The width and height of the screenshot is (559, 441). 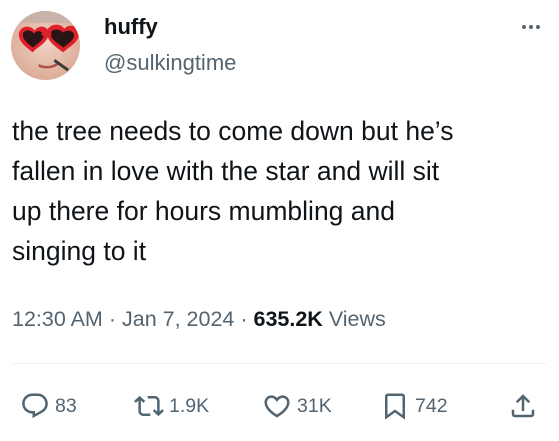 I want to click on share-button, so click(x=523, y=406).